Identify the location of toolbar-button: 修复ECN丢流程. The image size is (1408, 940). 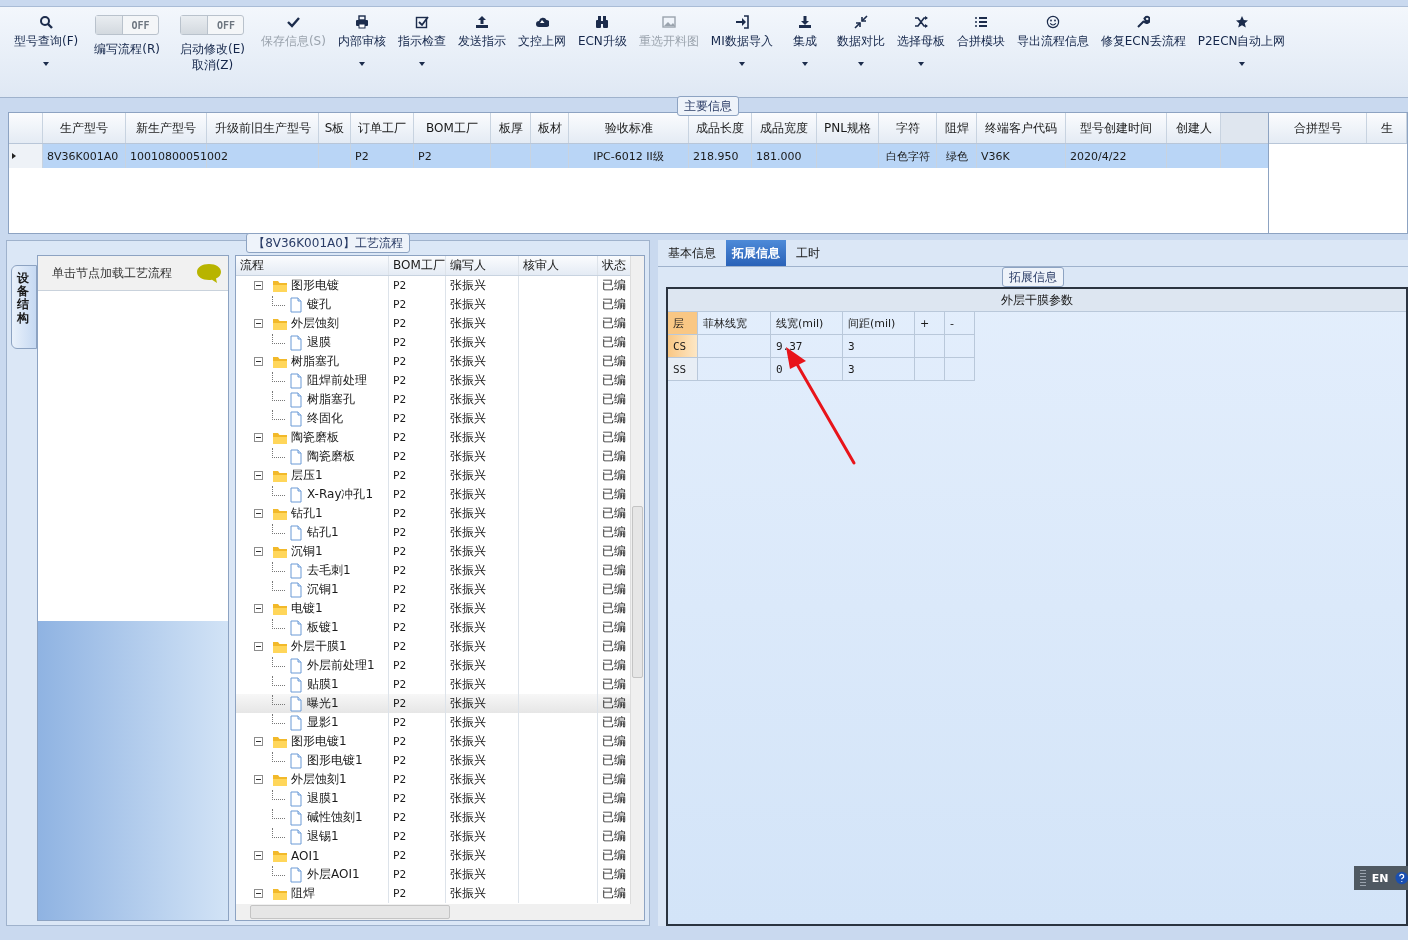
(1143, 42).